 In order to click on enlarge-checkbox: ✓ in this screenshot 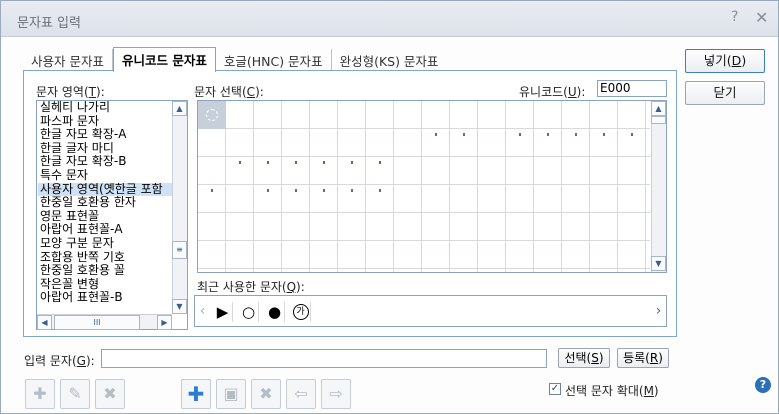, I will do `click(555, 389)`.